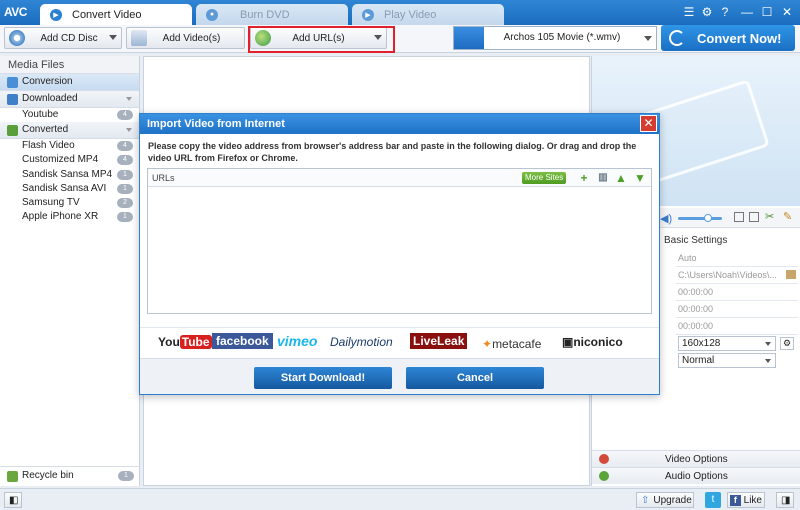  Describe the element at coordinates (15, 12) in the screenshot. I see `app-logo: AVC` at that location.